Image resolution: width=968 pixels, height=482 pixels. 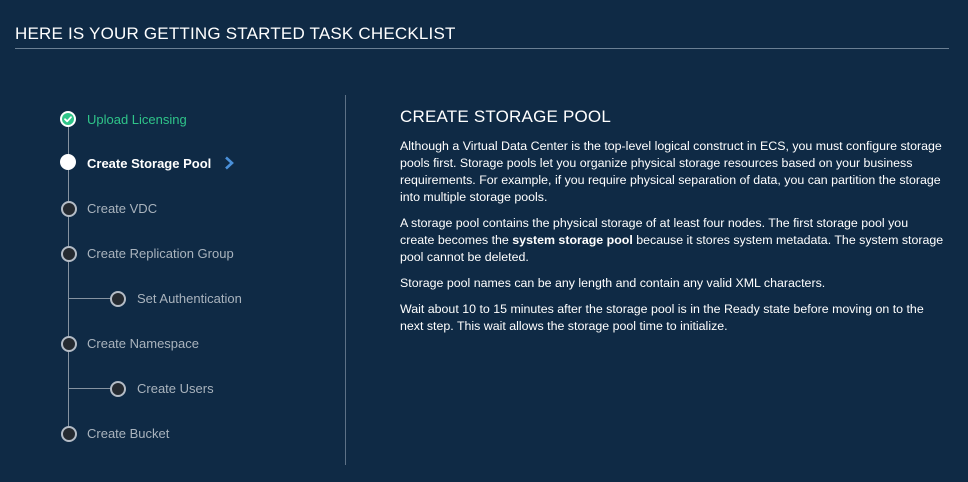 What do you see at coordinates (90, 388) in the screenshot?
I see `branch-connector-users` at bounding box center [90, 388].